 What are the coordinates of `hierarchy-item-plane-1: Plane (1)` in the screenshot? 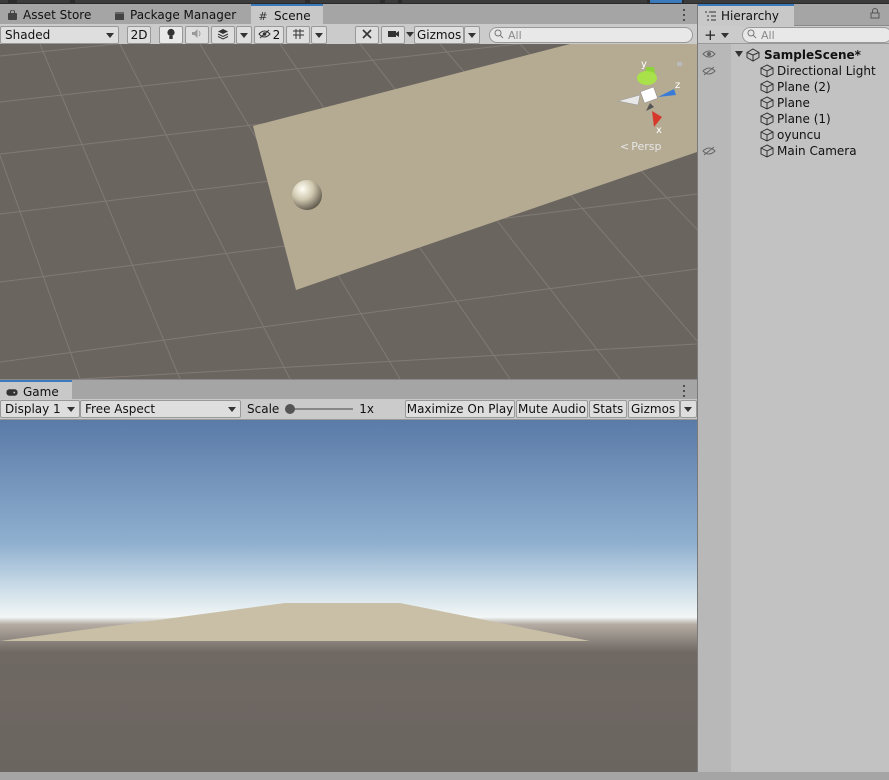 It's located at (793, 119).